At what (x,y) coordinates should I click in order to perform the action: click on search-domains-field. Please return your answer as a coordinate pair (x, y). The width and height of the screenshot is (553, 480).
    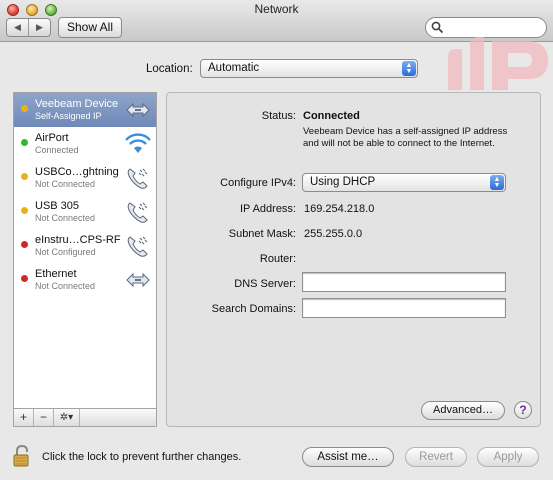
    Looking at the image, I should click on (404, 308).